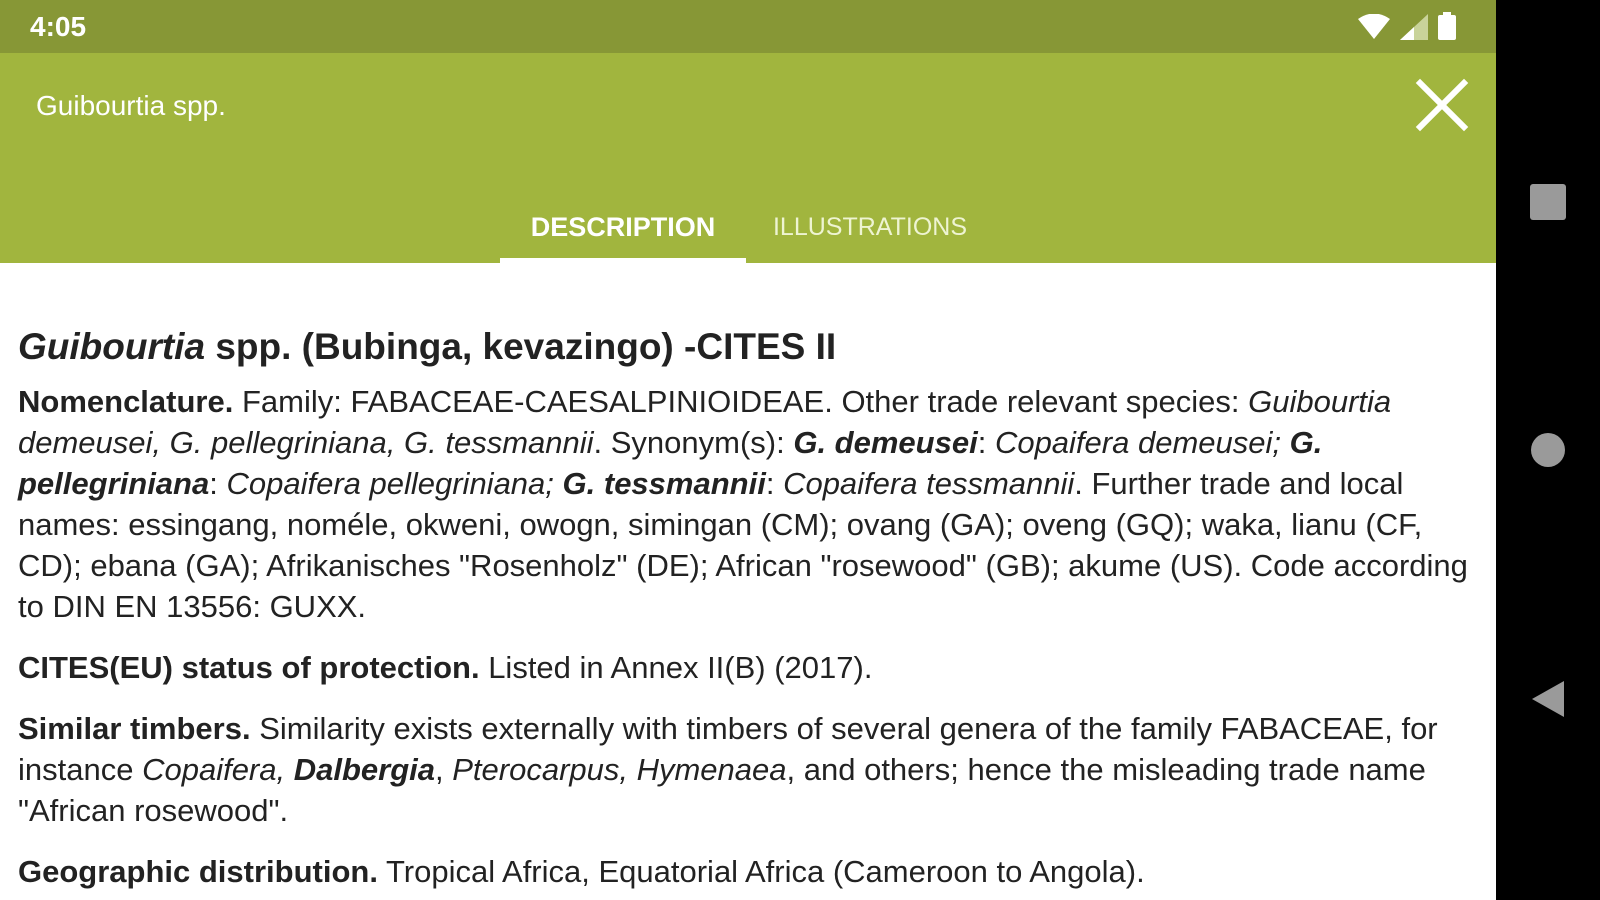 The width and height of the screenshot is (1600, 900). Describe the element at coordinates (521, 346) in the screenshot. I see `heading-rest: spp. (Bubinga, kevazingo) -CITES II` at that location.